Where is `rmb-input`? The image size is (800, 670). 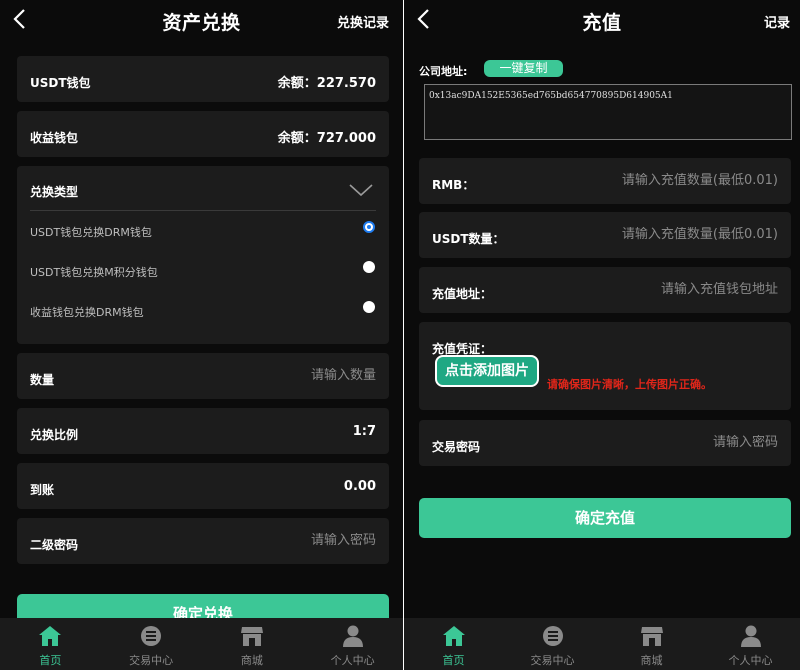
rmb-input is located at coordinates (658, 180).